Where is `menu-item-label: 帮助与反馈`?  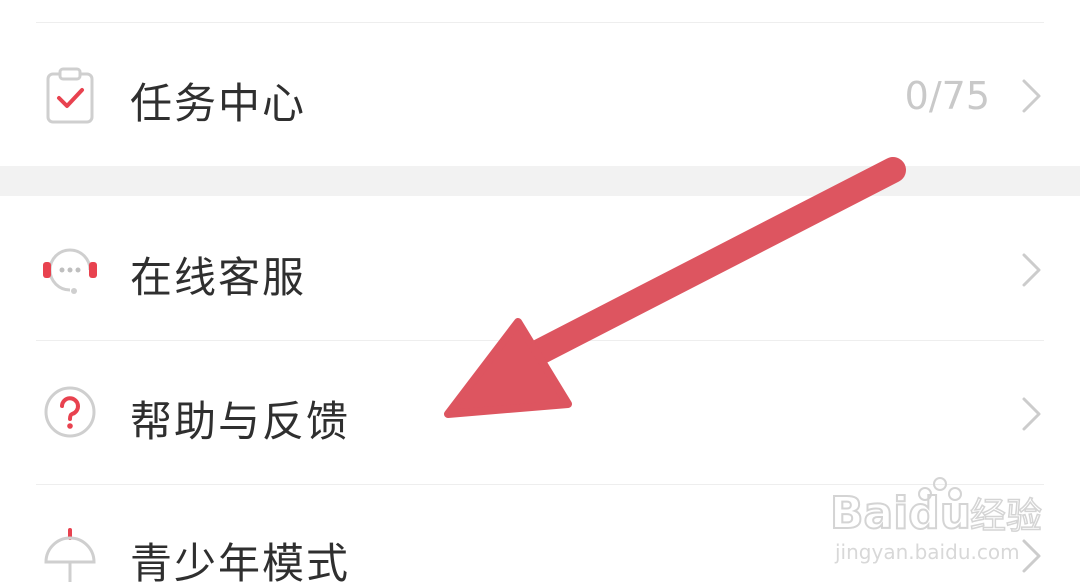 menu-item-label: 帮助与反馈 is located at coordinates (240, 421).